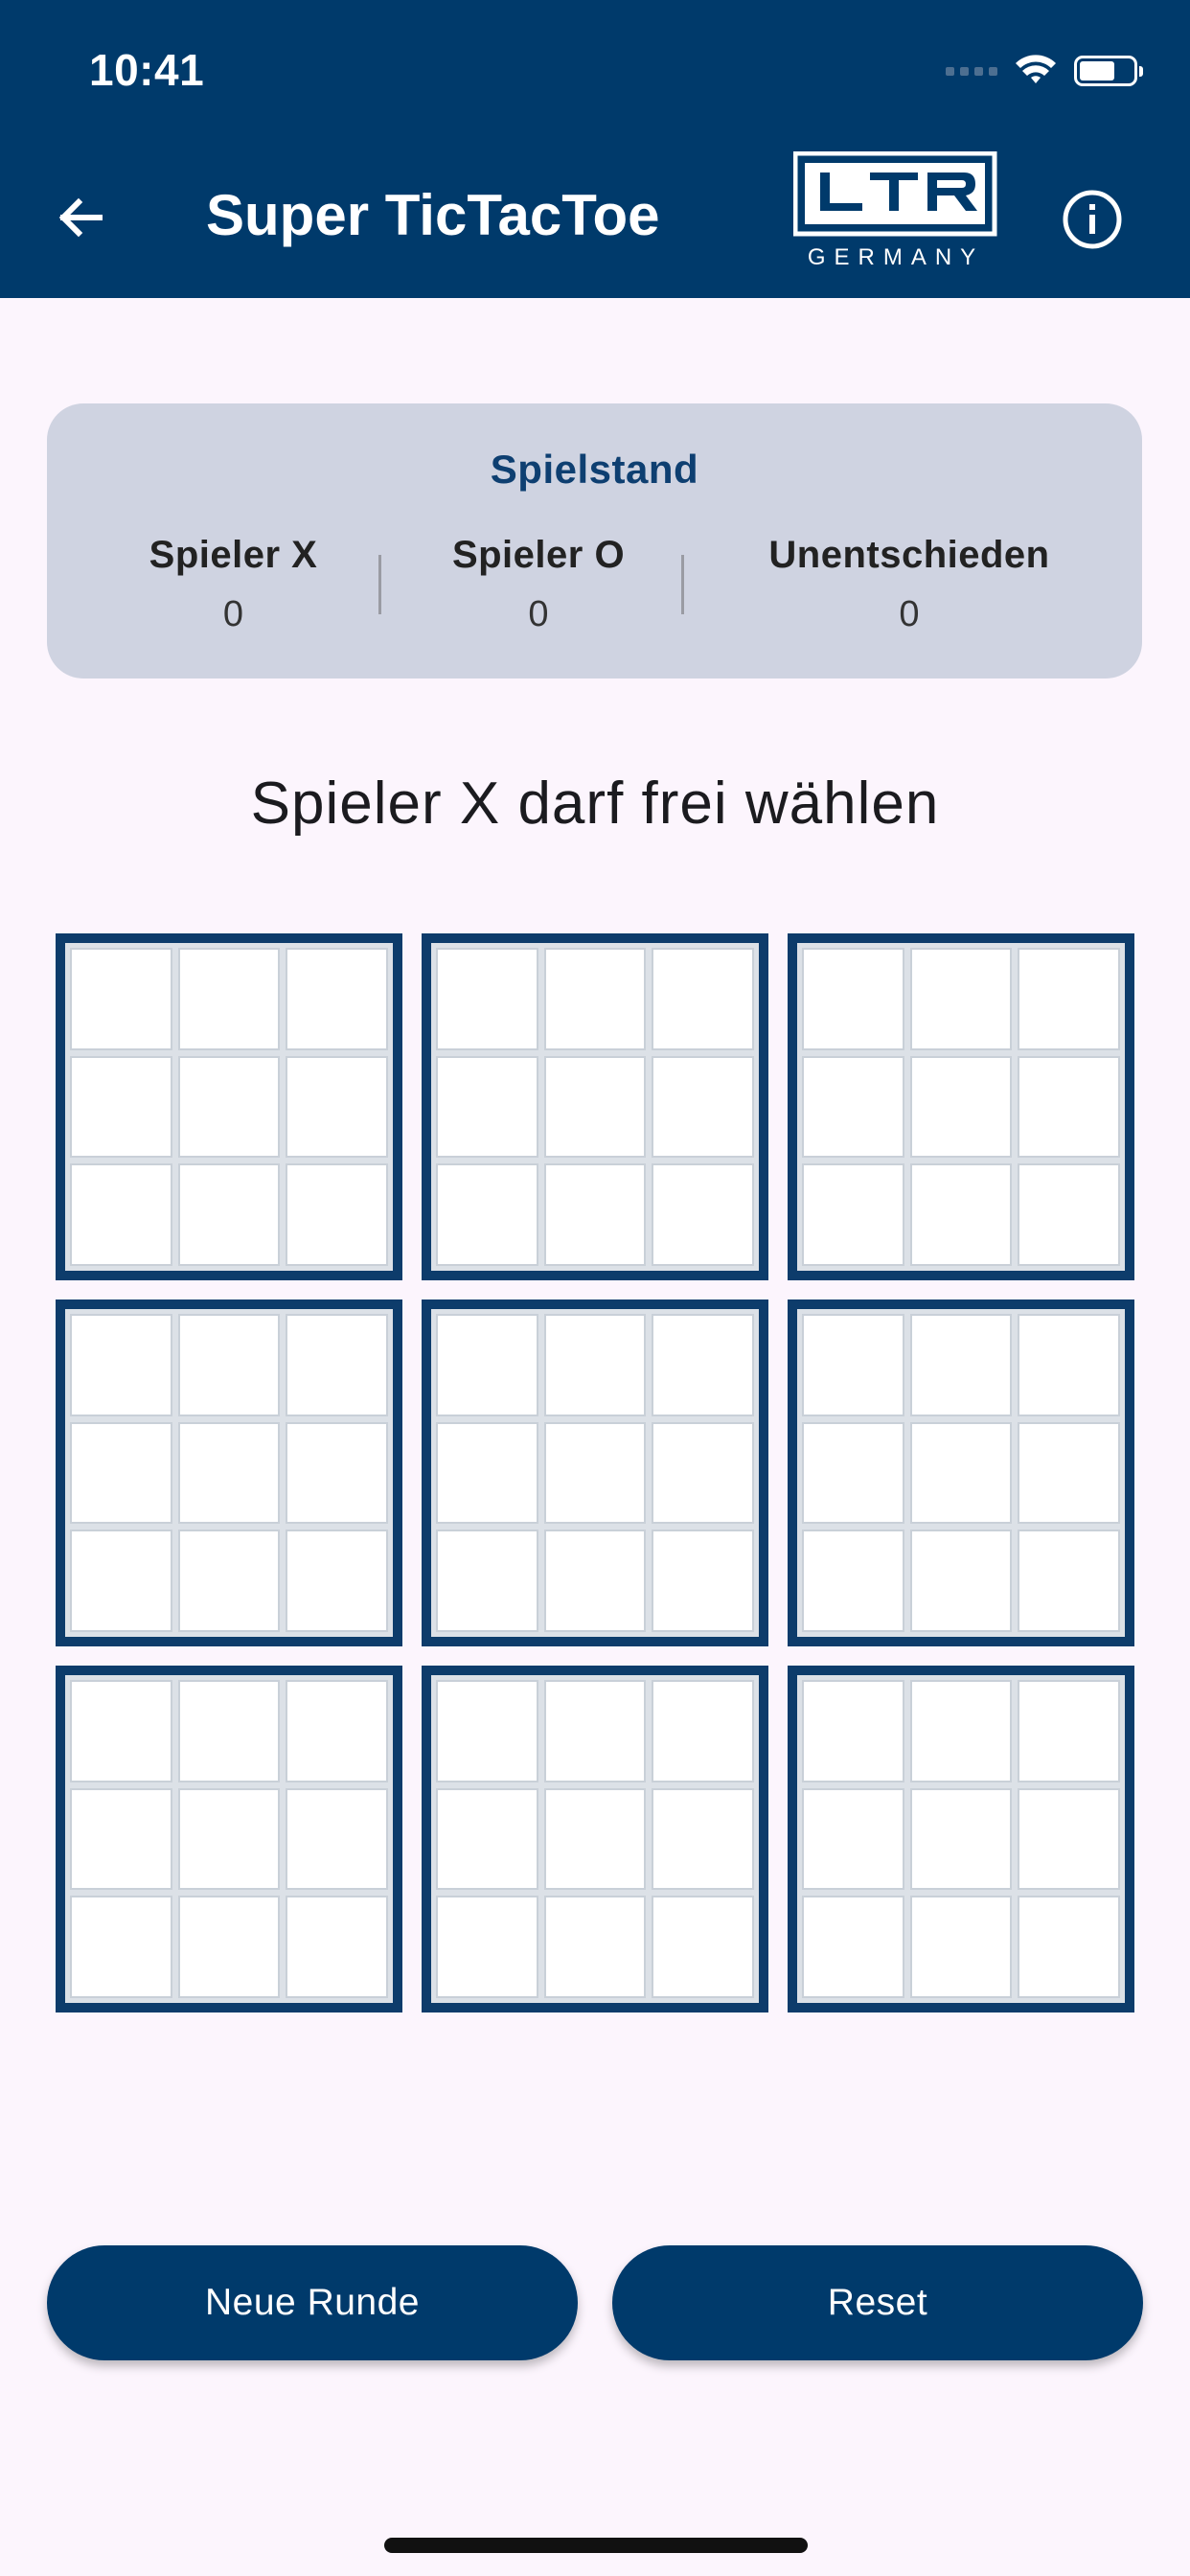  Describe the element at coordinates (1093, 219) in the screenshot. I see `info-icon` at that location.